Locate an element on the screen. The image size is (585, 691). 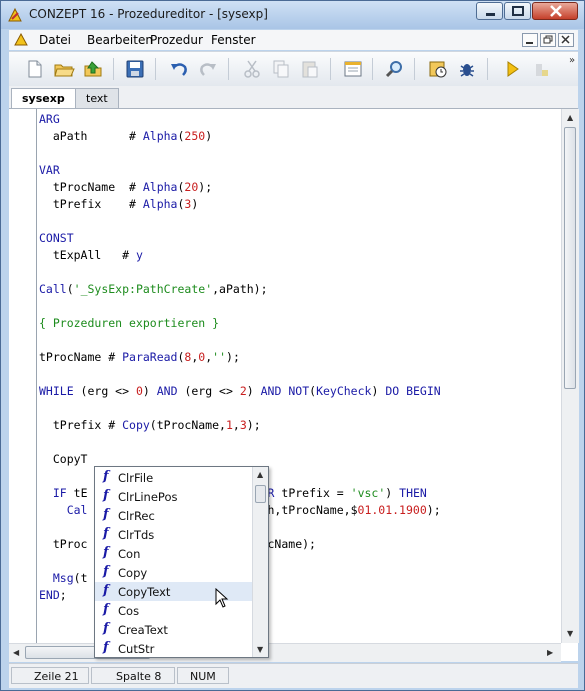
code-token: ( is located at coordinates (70, 289).